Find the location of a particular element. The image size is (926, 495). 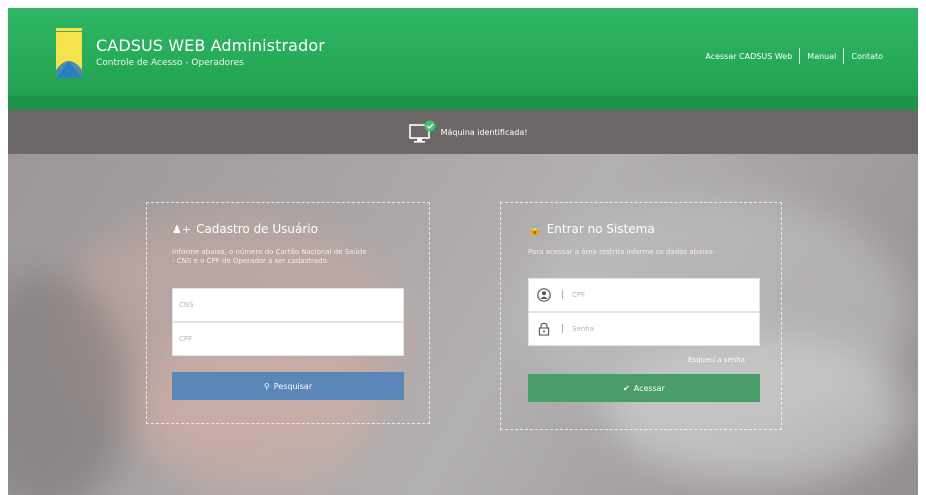

register-cpf-input: CPF is located at coordinates (288, 339).